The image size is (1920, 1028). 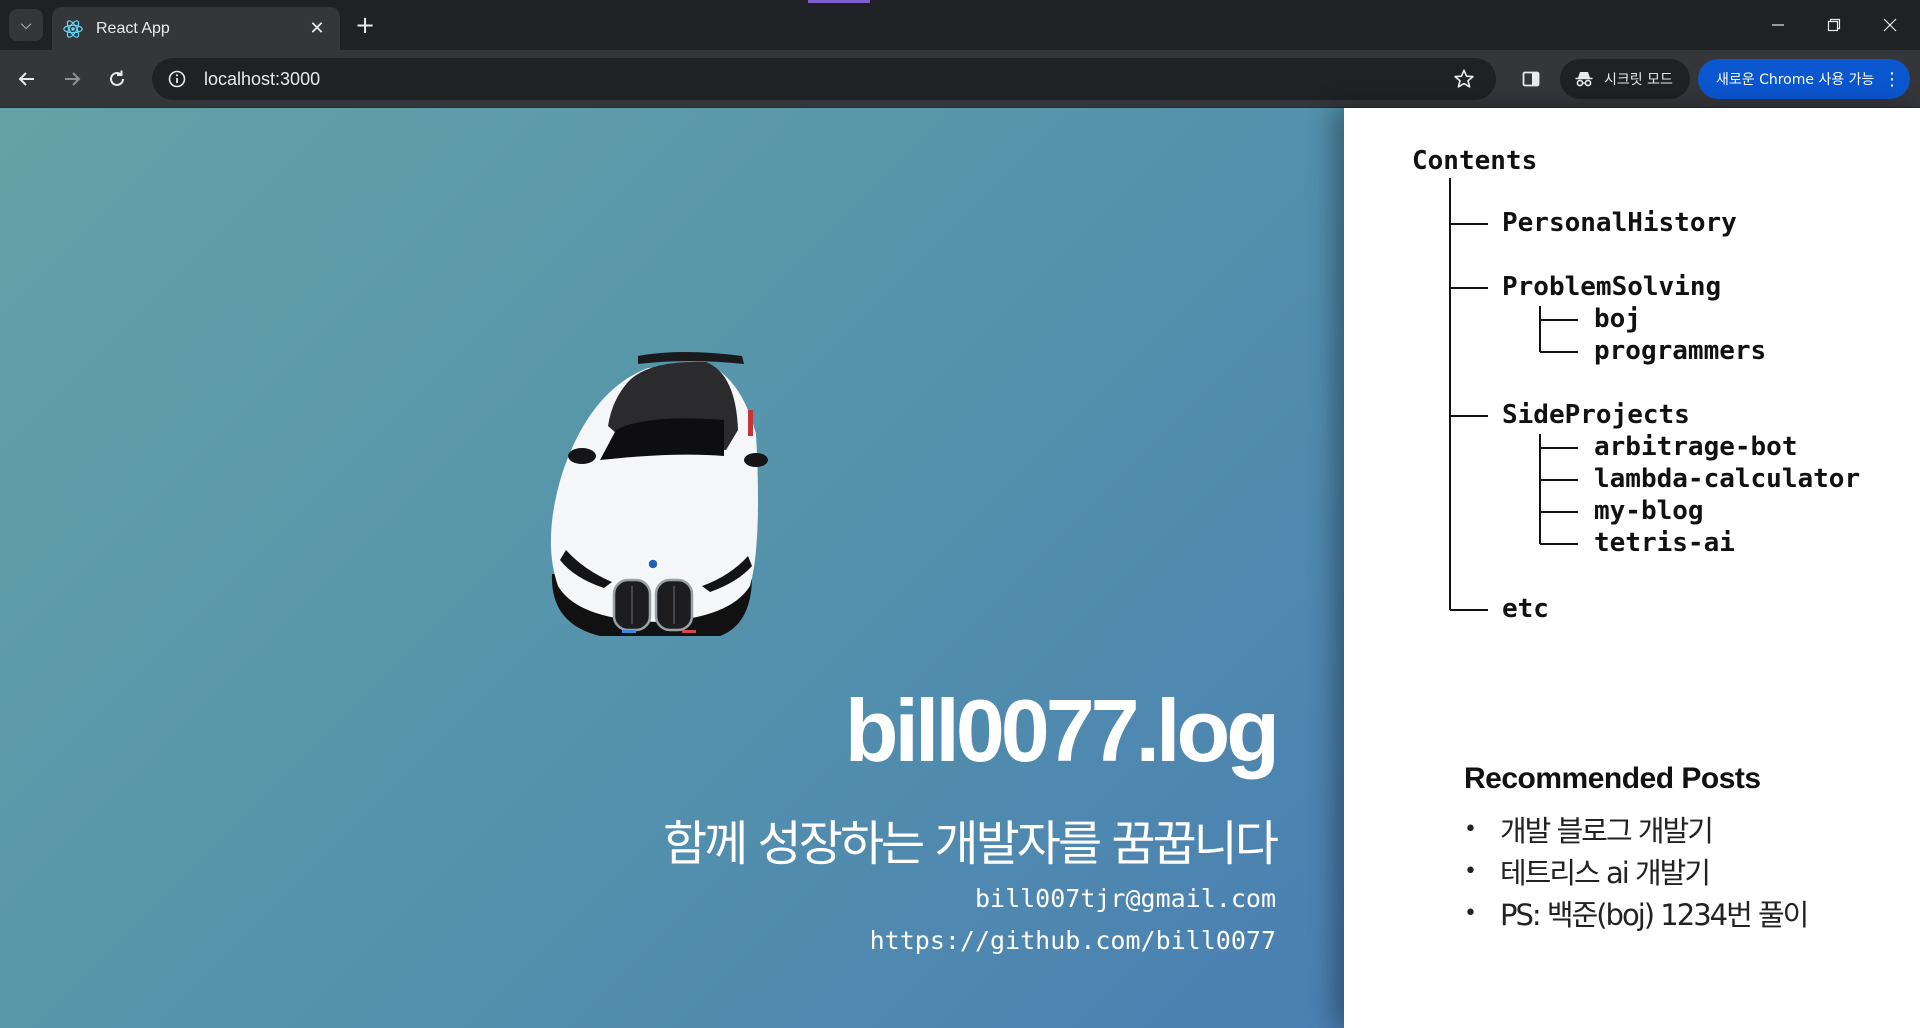 I want to click on restore-icon, so click(x=1834, y=25).